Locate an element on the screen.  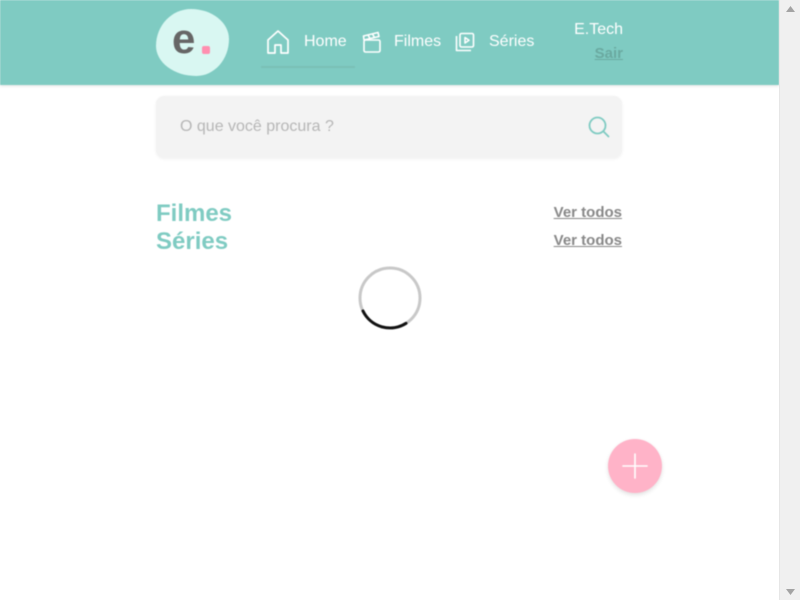
logout-link: Sair is located at coordinates (609, 53).